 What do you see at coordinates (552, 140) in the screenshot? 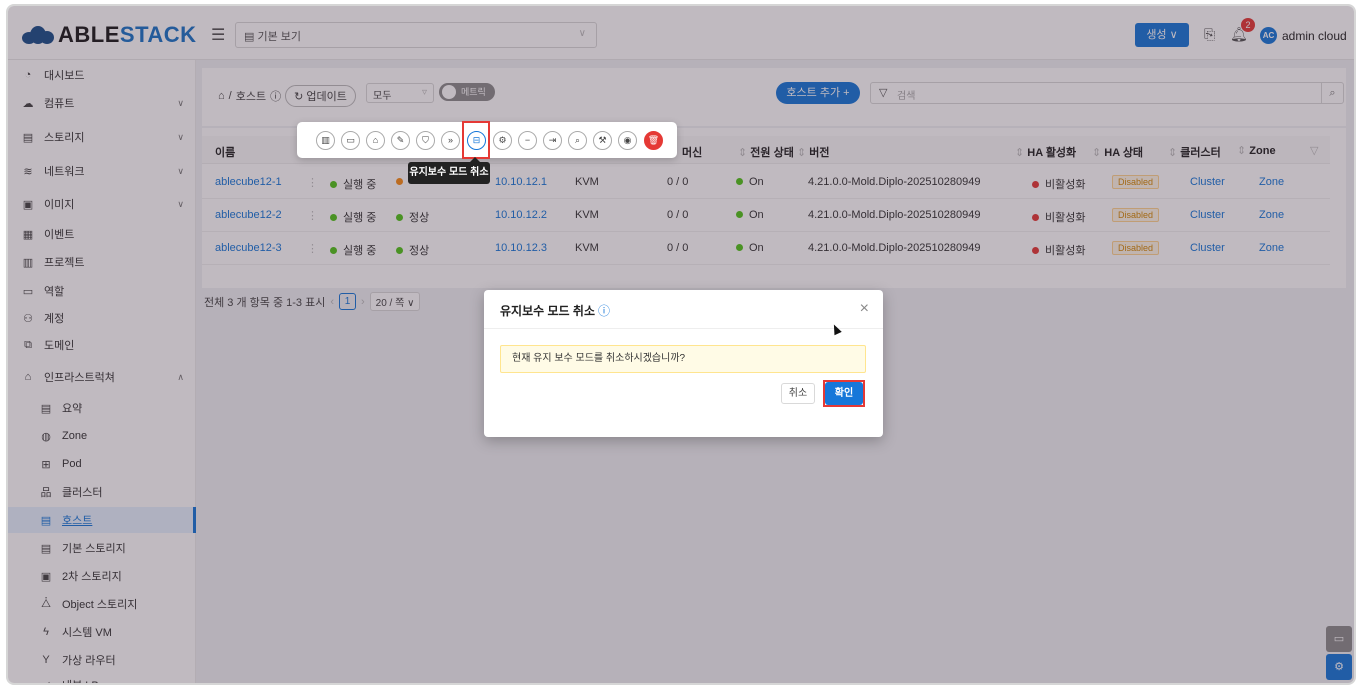
I see `logout-icon: ⇥` at bounding box center [552, 140].